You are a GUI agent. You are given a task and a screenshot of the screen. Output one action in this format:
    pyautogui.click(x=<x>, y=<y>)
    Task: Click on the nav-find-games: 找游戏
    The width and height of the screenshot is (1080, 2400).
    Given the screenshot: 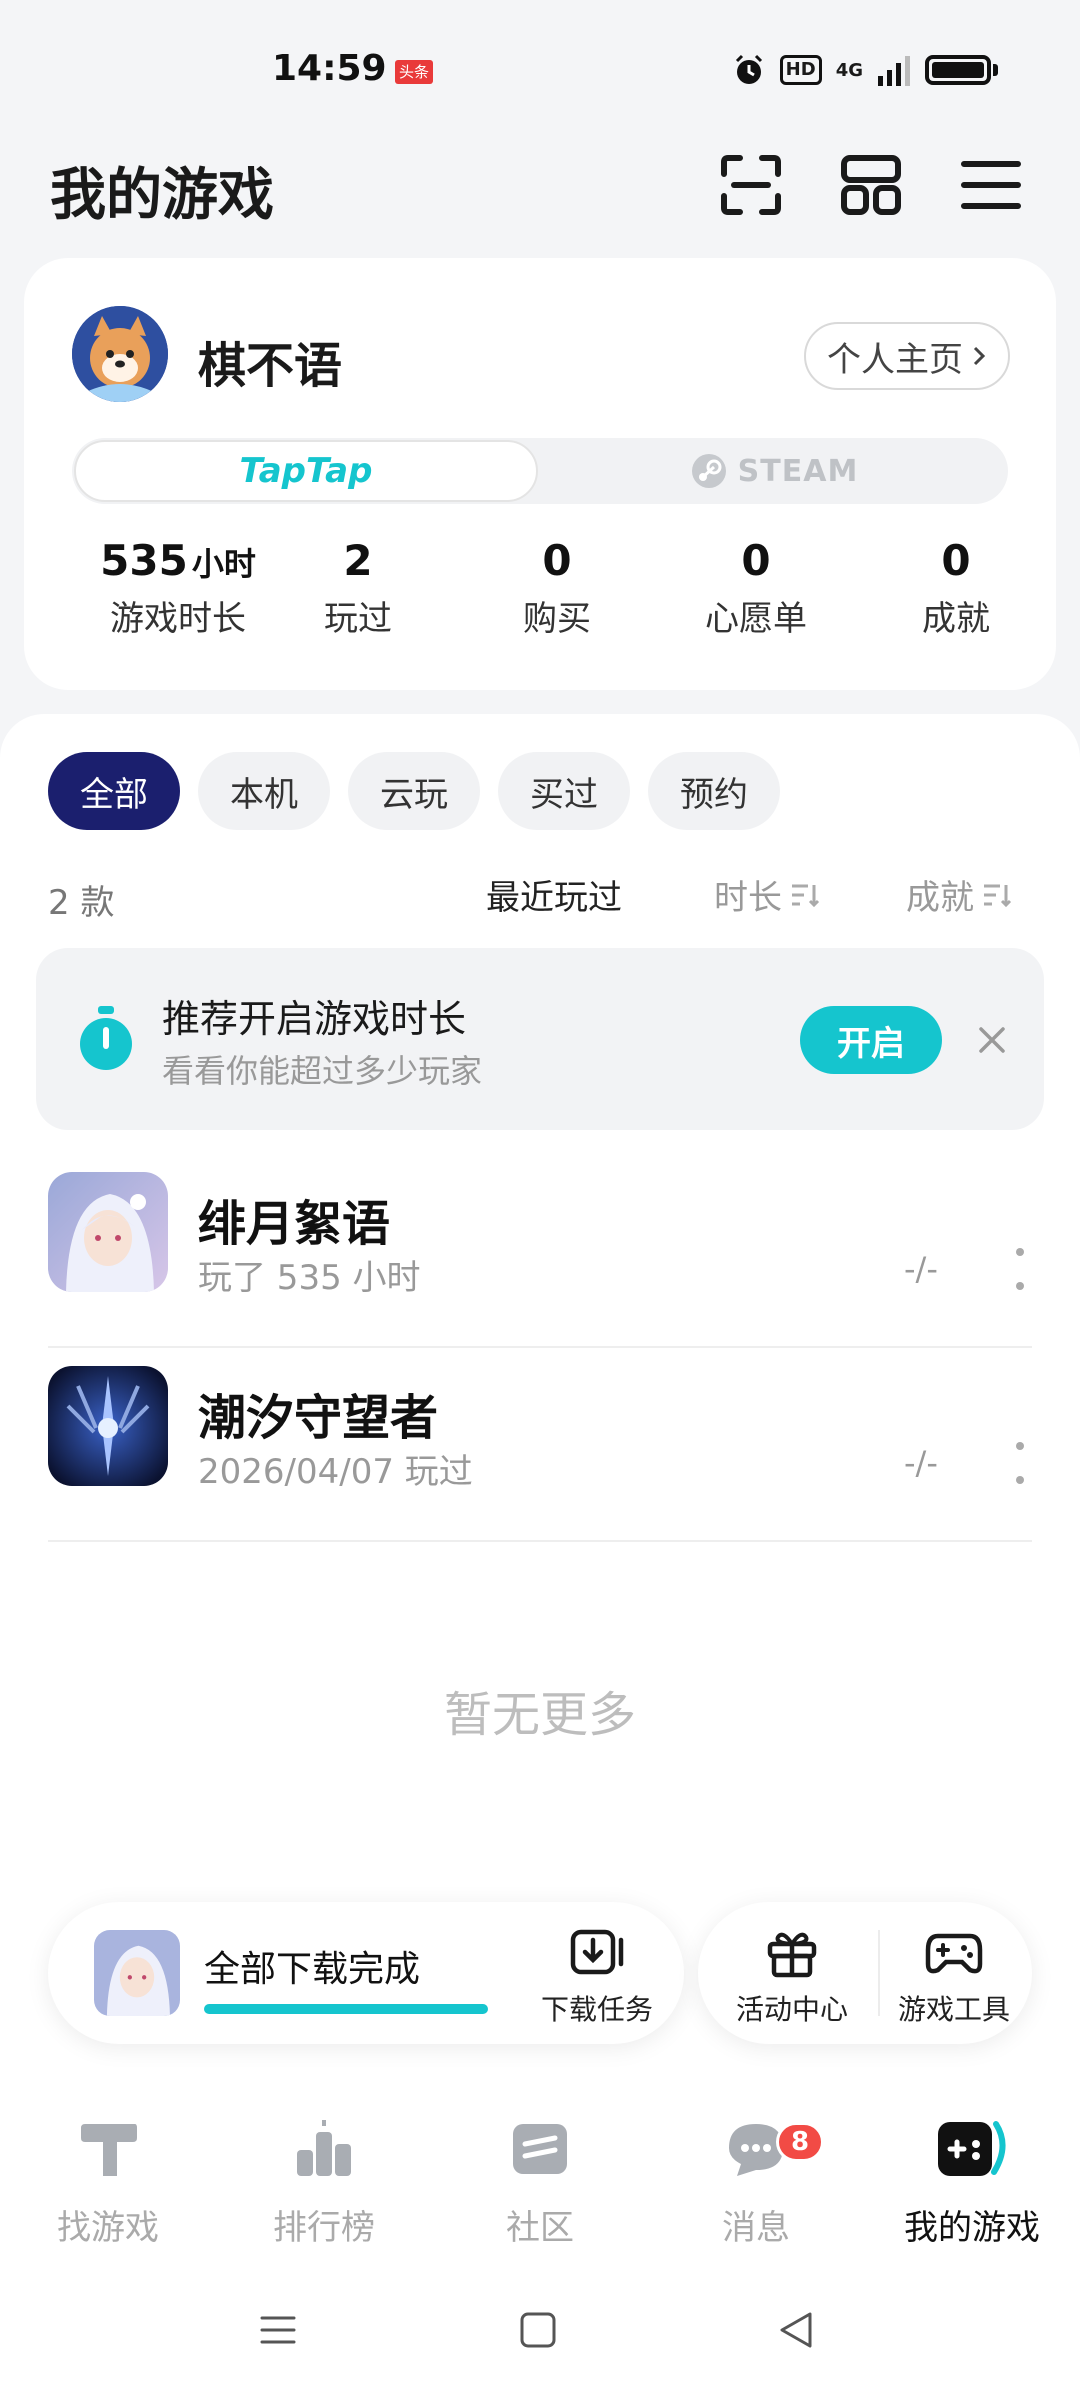 What is the action you would take?
    pyautogui.click(x=108, y=2182)
    